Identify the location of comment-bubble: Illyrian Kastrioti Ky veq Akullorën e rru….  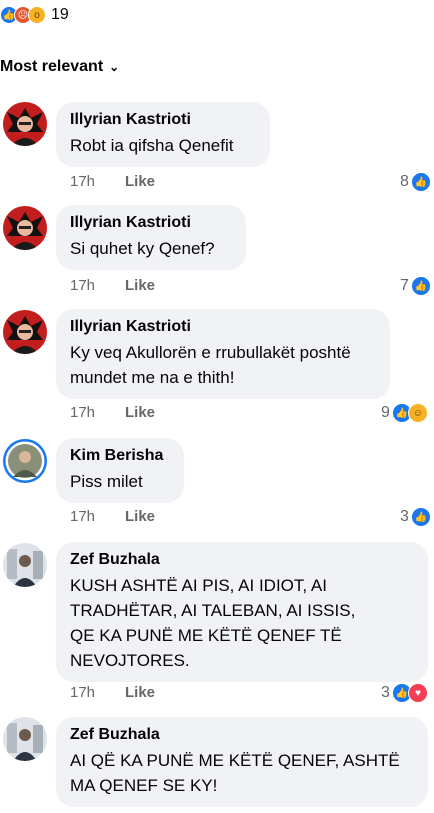
(223, 354).